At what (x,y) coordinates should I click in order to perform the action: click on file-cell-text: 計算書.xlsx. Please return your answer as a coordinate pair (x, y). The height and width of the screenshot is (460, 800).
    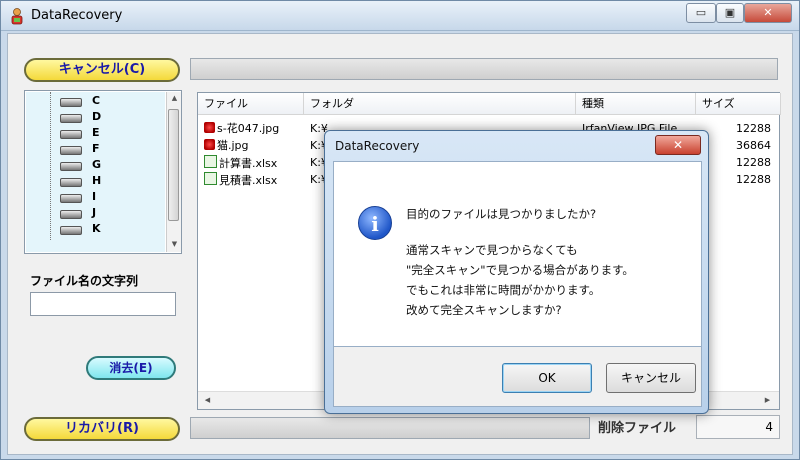
    Looking at the image, I should click on (248, 163).